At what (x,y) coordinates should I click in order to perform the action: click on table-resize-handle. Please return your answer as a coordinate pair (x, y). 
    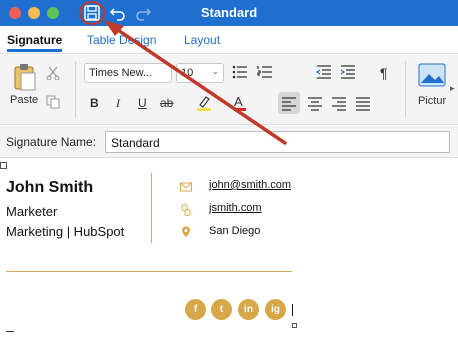
    Looking at the image, I should click on (294, 325).